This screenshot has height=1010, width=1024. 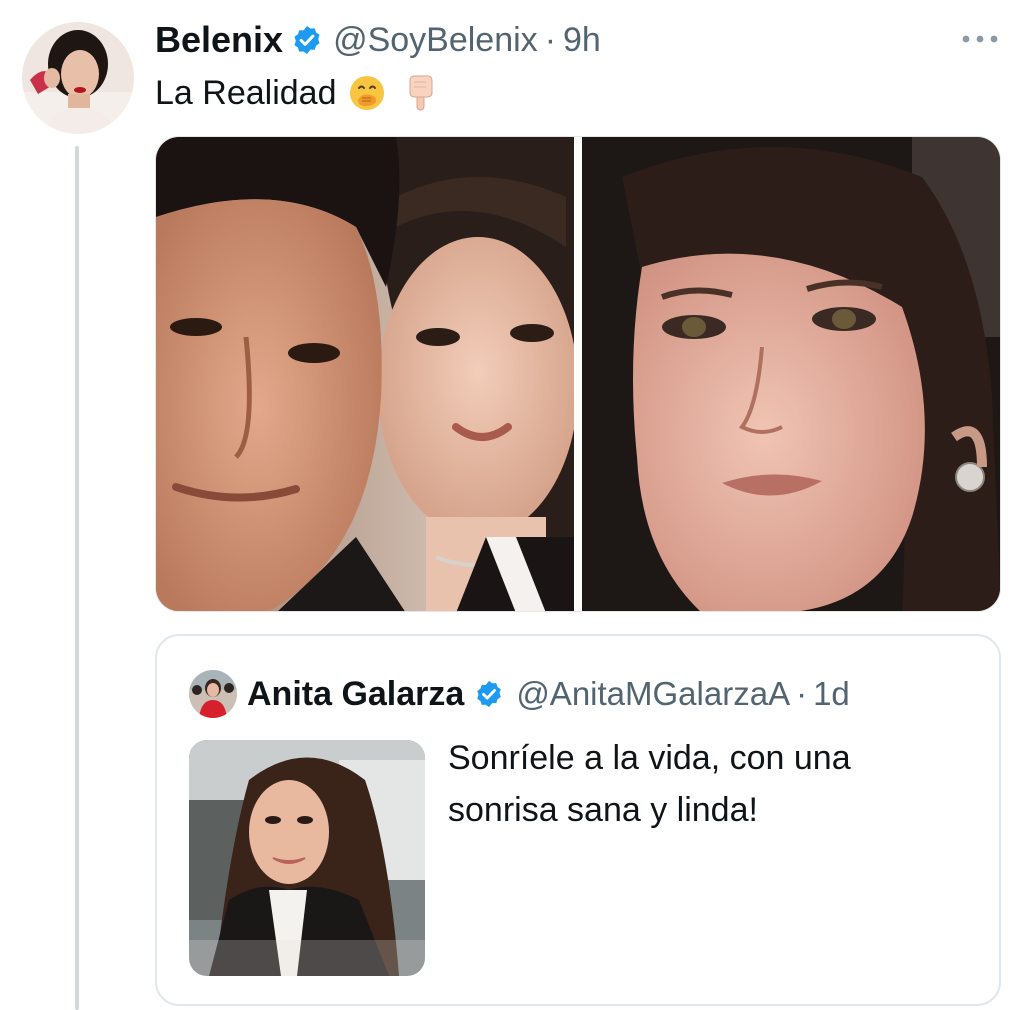 I want to click on avatar-photo, so click(x=78, y=78).